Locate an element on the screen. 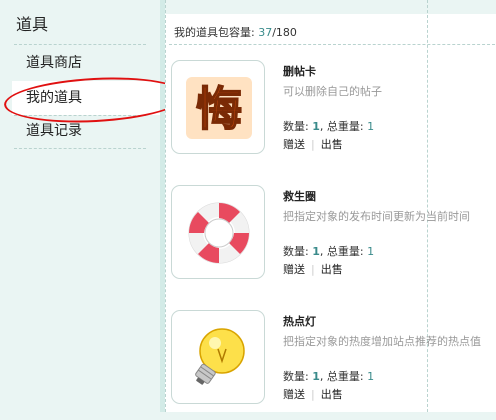 The image size is (496, 420). capacity-used: 37 is located at coordinates (265, 32).